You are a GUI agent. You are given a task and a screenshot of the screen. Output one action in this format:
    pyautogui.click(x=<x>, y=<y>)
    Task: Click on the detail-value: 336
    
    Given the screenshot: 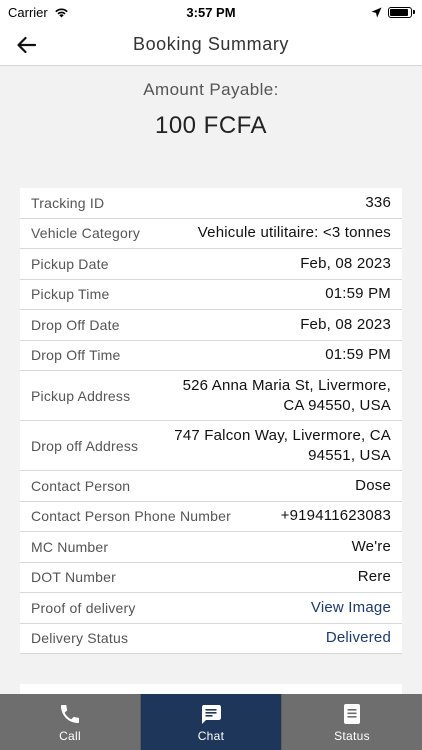 What is the action you would take?
    pyautogui.click(x=378, y=202)
    